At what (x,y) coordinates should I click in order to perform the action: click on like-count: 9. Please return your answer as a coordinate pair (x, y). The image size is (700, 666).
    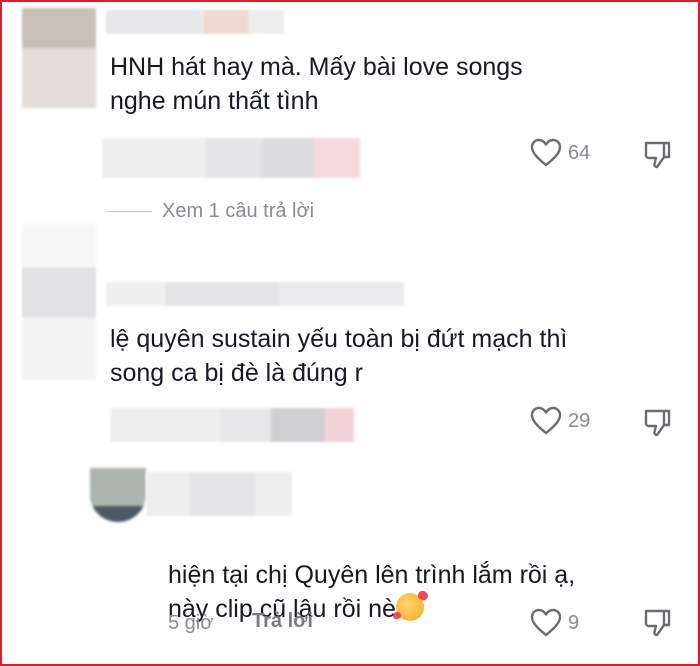
    Looking at the image, I should click on (574, 622).